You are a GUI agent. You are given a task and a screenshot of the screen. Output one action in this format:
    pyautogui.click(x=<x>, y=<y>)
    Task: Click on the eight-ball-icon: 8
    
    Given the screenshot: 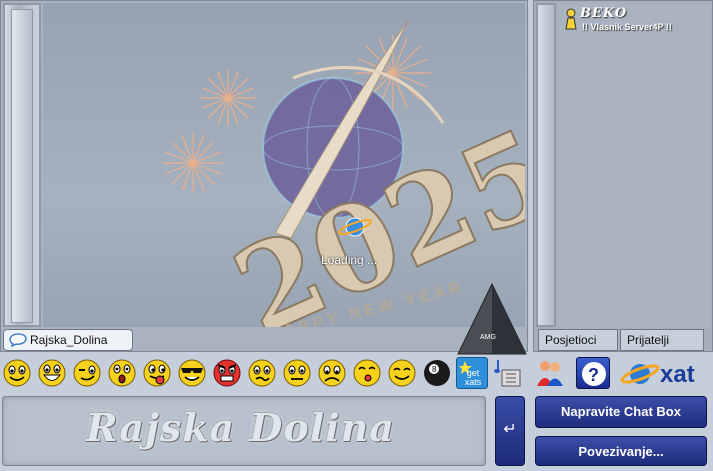 What is the action you would take?
    pyautogui.click(x=437, y=373)
    